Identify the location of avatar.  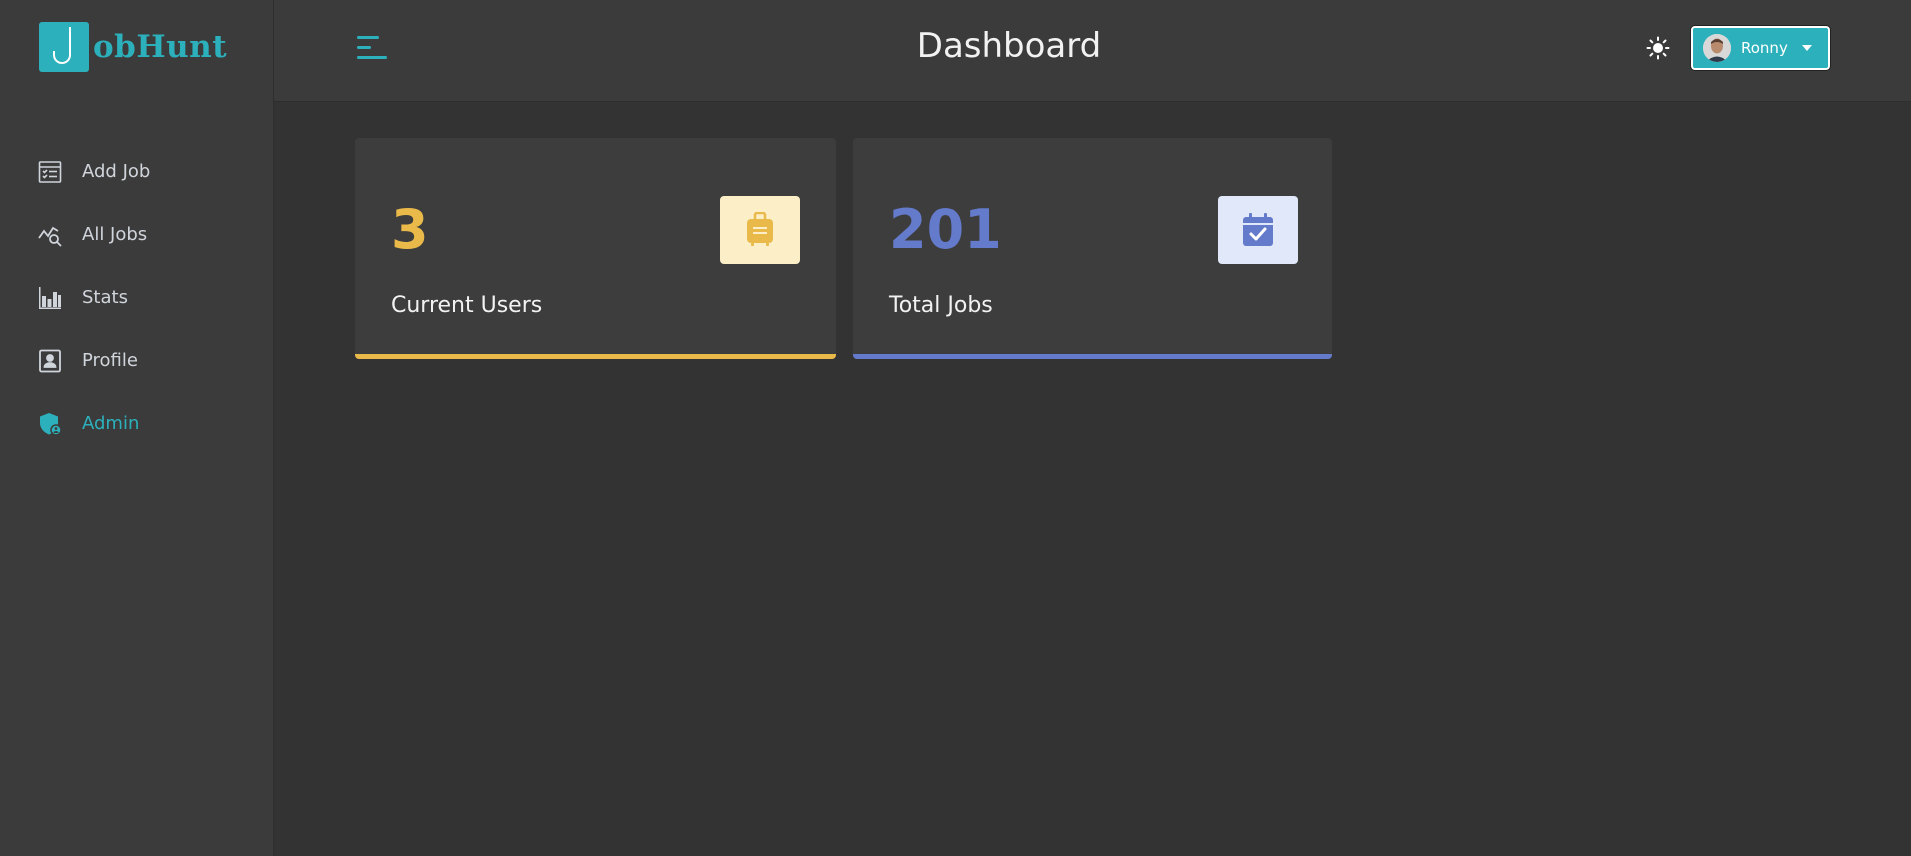
(1717, 48).